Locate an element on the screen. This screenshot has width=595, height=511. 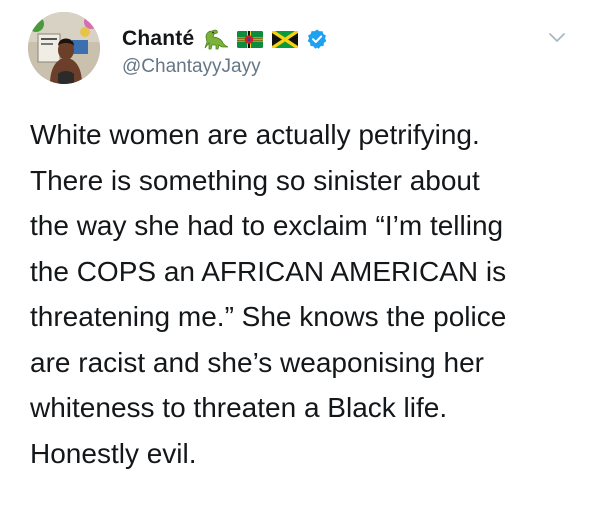
jamaica-flag-icon is located at coordinates (285, 39).